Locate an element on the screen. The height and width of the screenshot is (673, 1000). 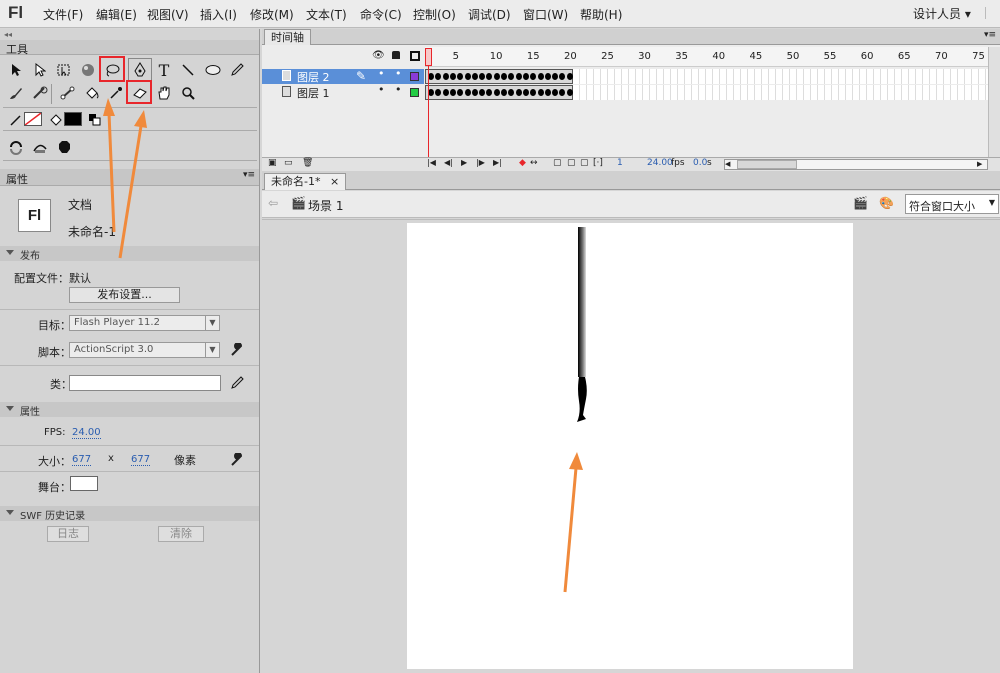
swf-history-section-header: SWF 历史记录 is located at coordinates (129, 514).